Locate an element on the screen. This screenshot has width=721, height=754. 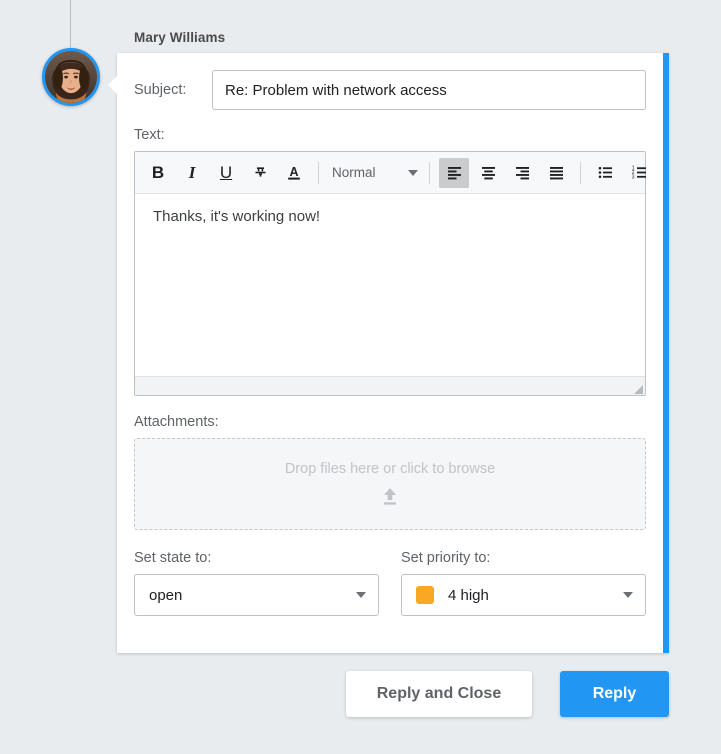
card-actions: Reply and Close Reply is located at coordinates (393, 694).